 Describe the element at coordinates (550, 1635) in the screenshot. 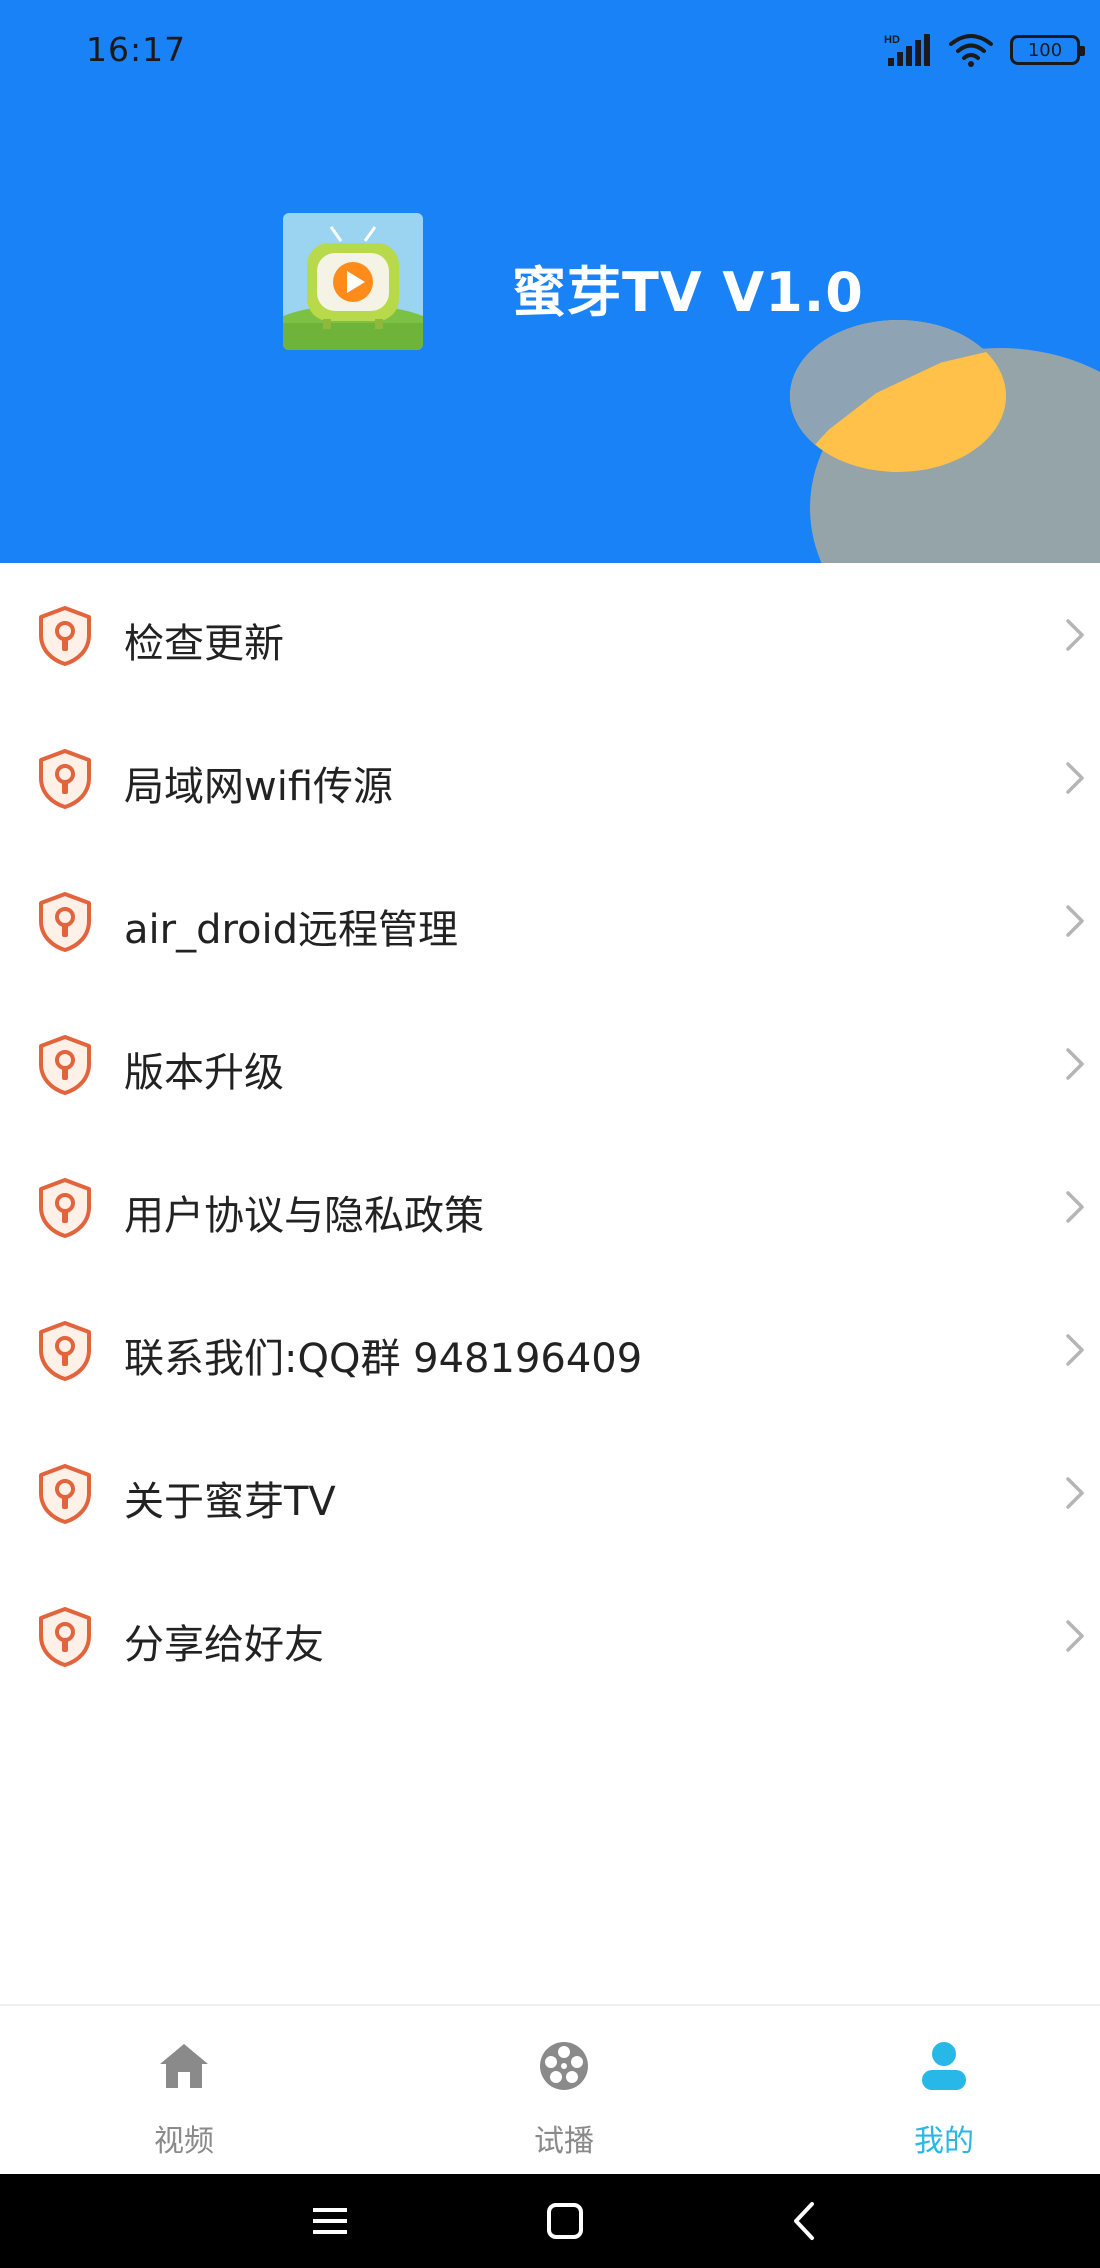

I see `menu-item: 分享给好友` at that location.